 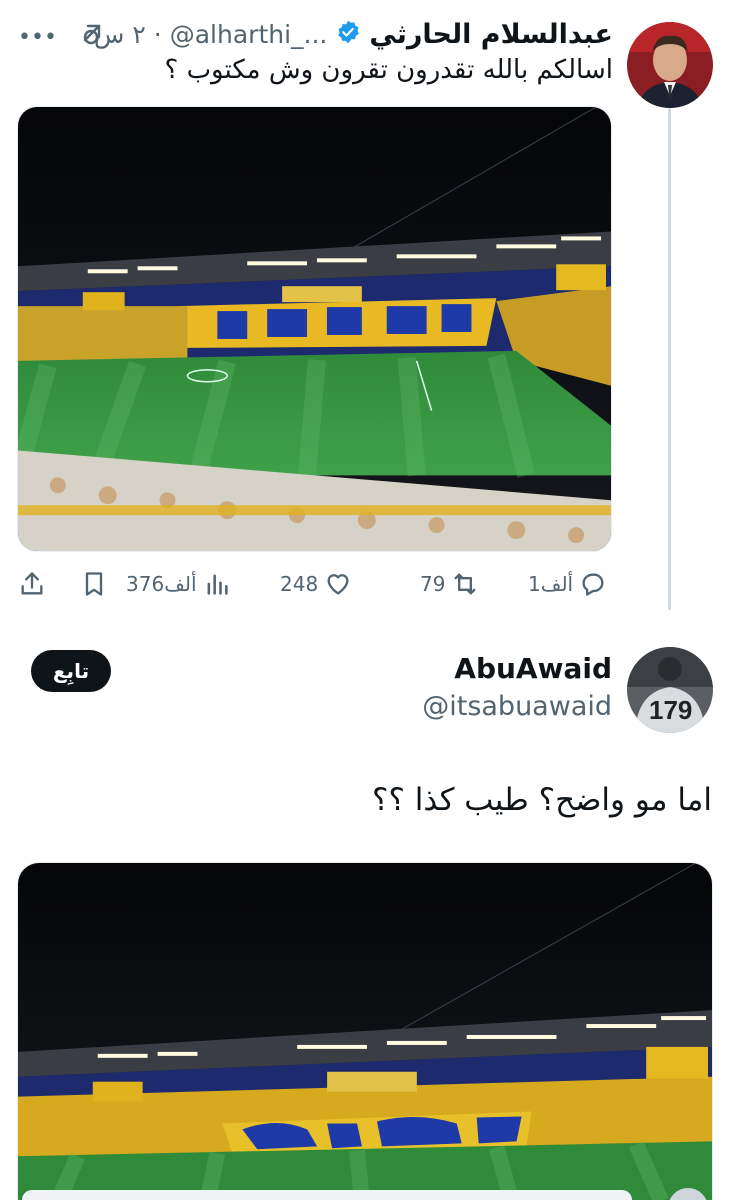 I want to click on thread-connector-line, so click(x=669, y=359).